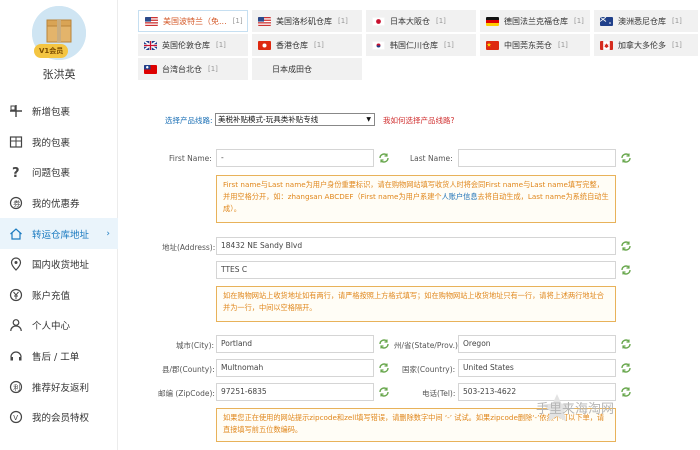 The image size is (700, 450). Describe the element at coordinates (528, 45) in the screenshot. I see `tab-label: 中国莞东莞仓` at that location.